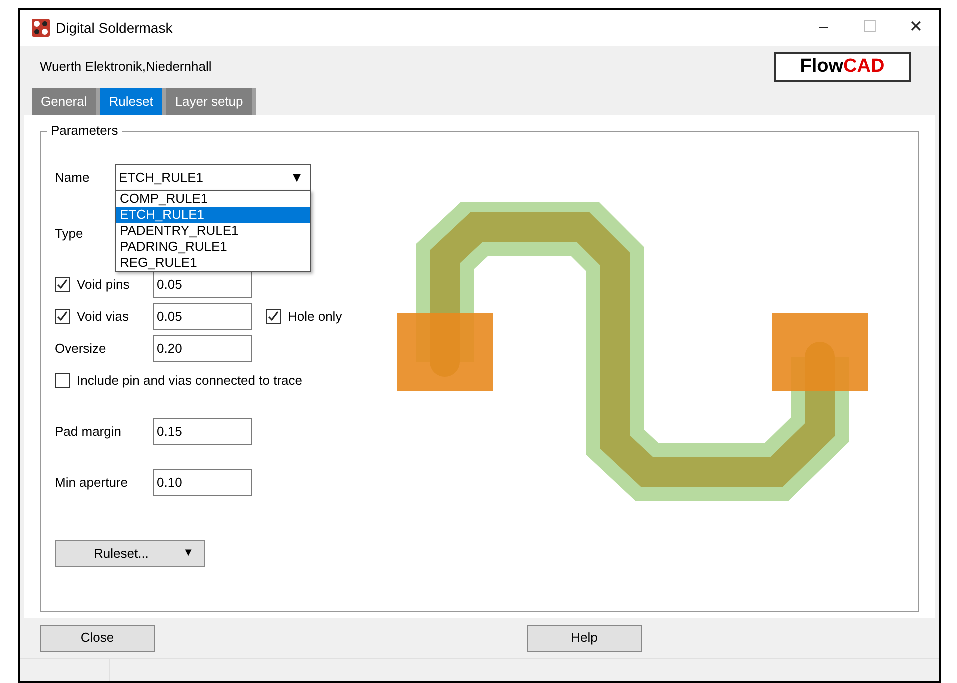 This screenshot has height=683, width=957. I want to click on company-name: Wuerth Elektronik,Niedernhall, so click(126, 67).